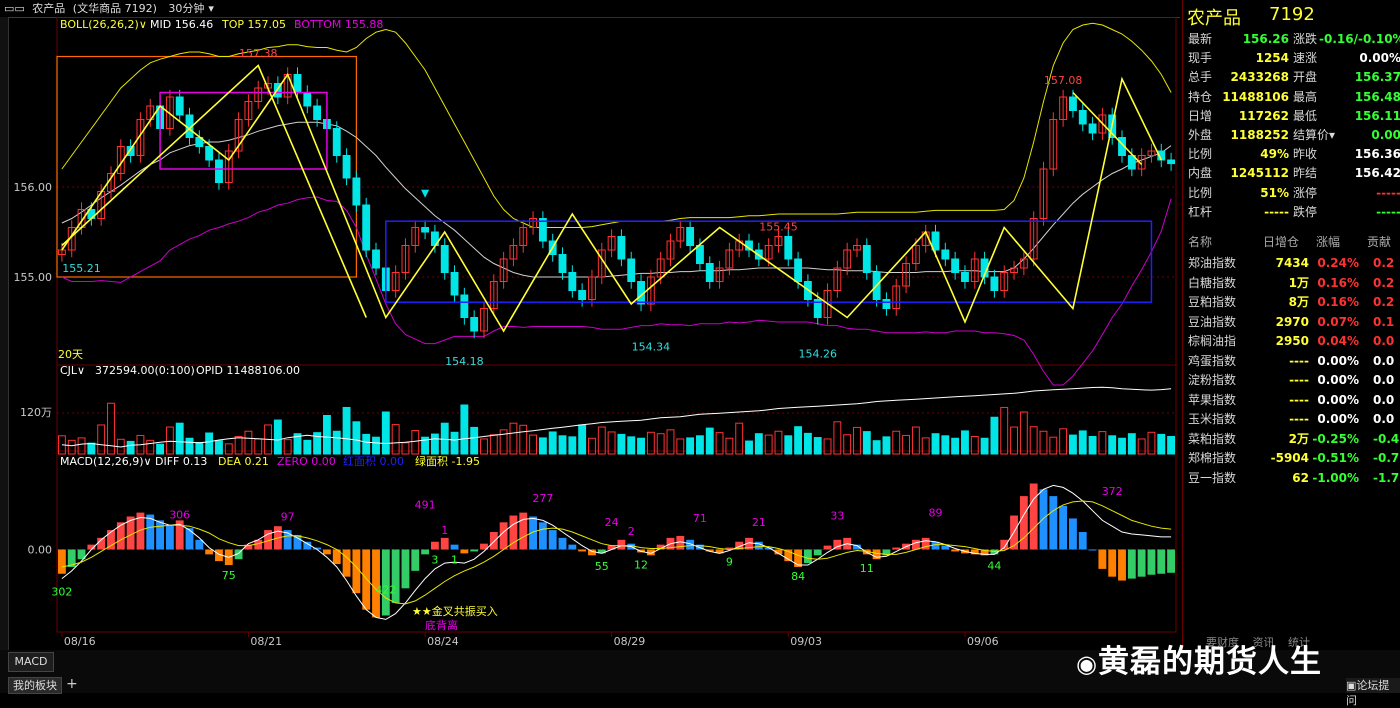 Image resolution: width=1400 pixels, height=708 pixels. What do you see at coordinates (1212, 477) in the screenshot?
I see `index-name: 豆一指数` at bounding box center [1212, 477].